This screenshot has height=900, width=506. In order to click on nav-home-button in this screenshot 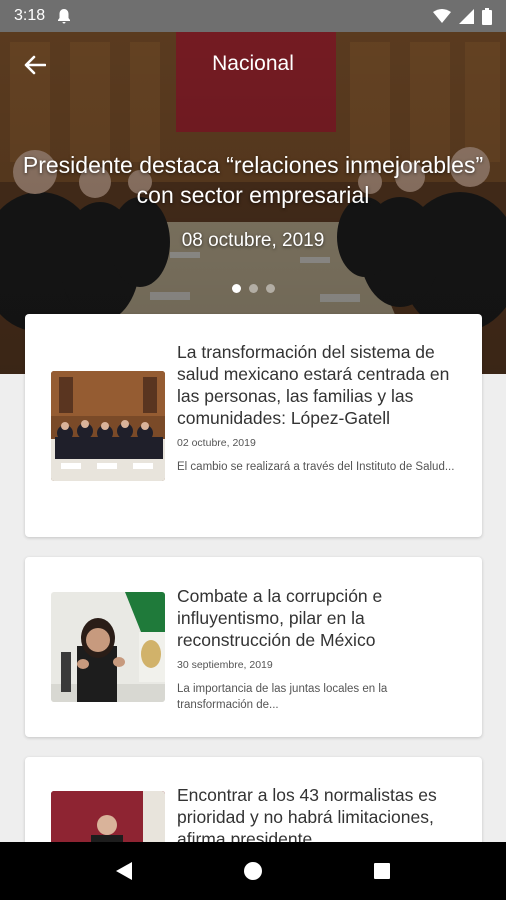, I will do `click(253, 871)`.